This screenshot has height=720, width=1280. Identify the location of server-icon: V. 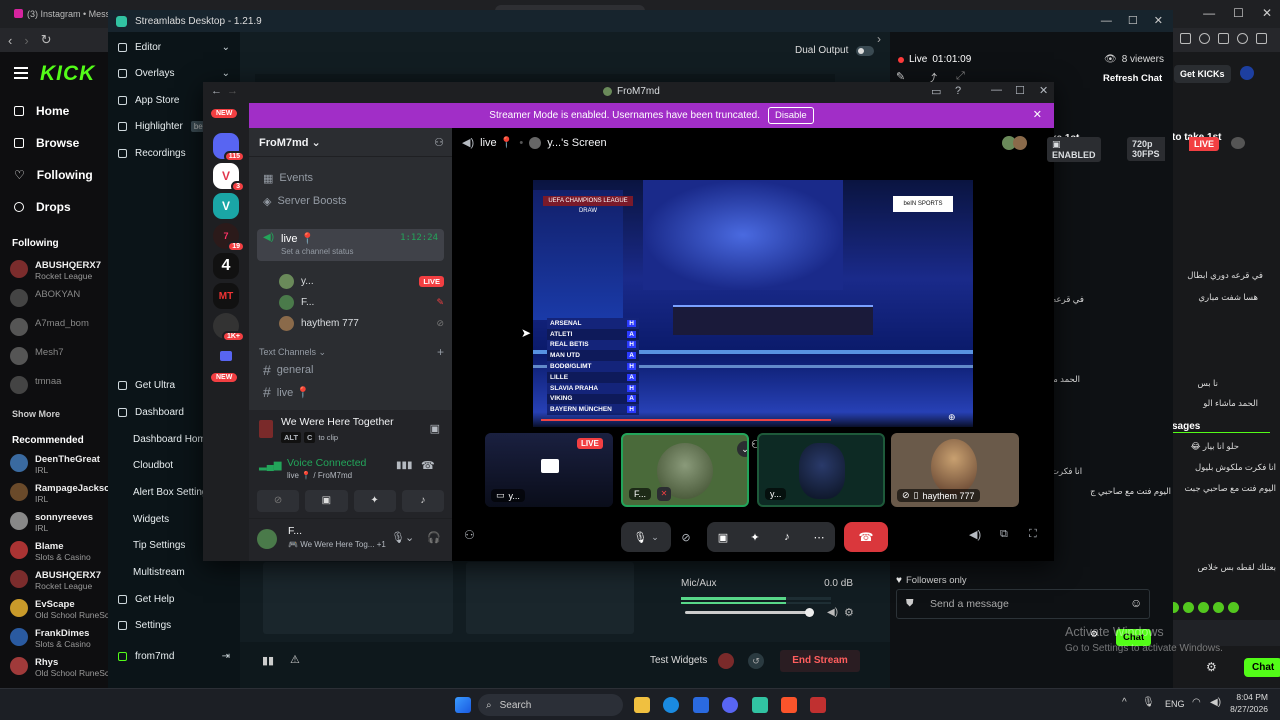
(226, 206).